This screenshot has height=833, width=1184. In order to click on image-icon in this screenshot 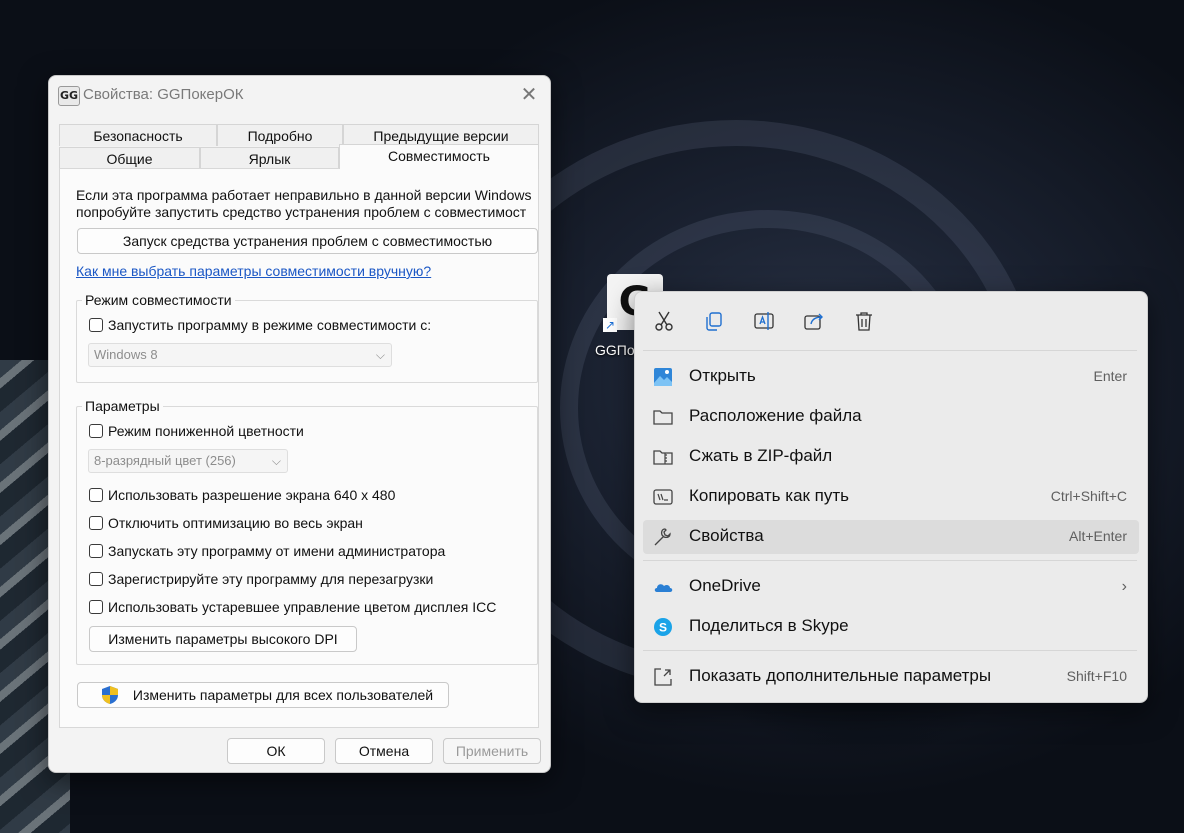, I will do `click(663, 377)`.